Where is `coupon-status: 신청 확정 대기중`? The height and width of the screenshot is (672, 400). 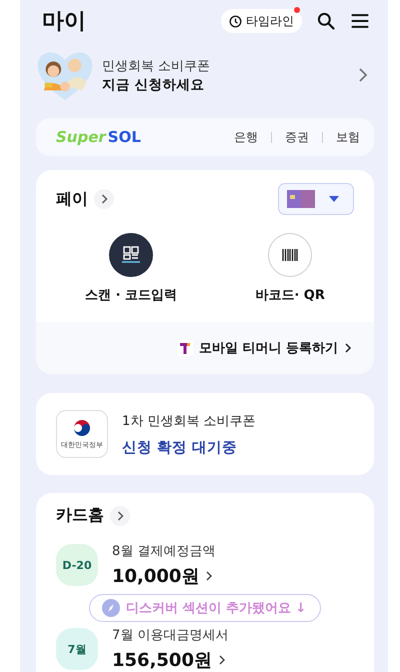
coupon-status: 신청 확정 대기중 is located at coordinates (180, 447).